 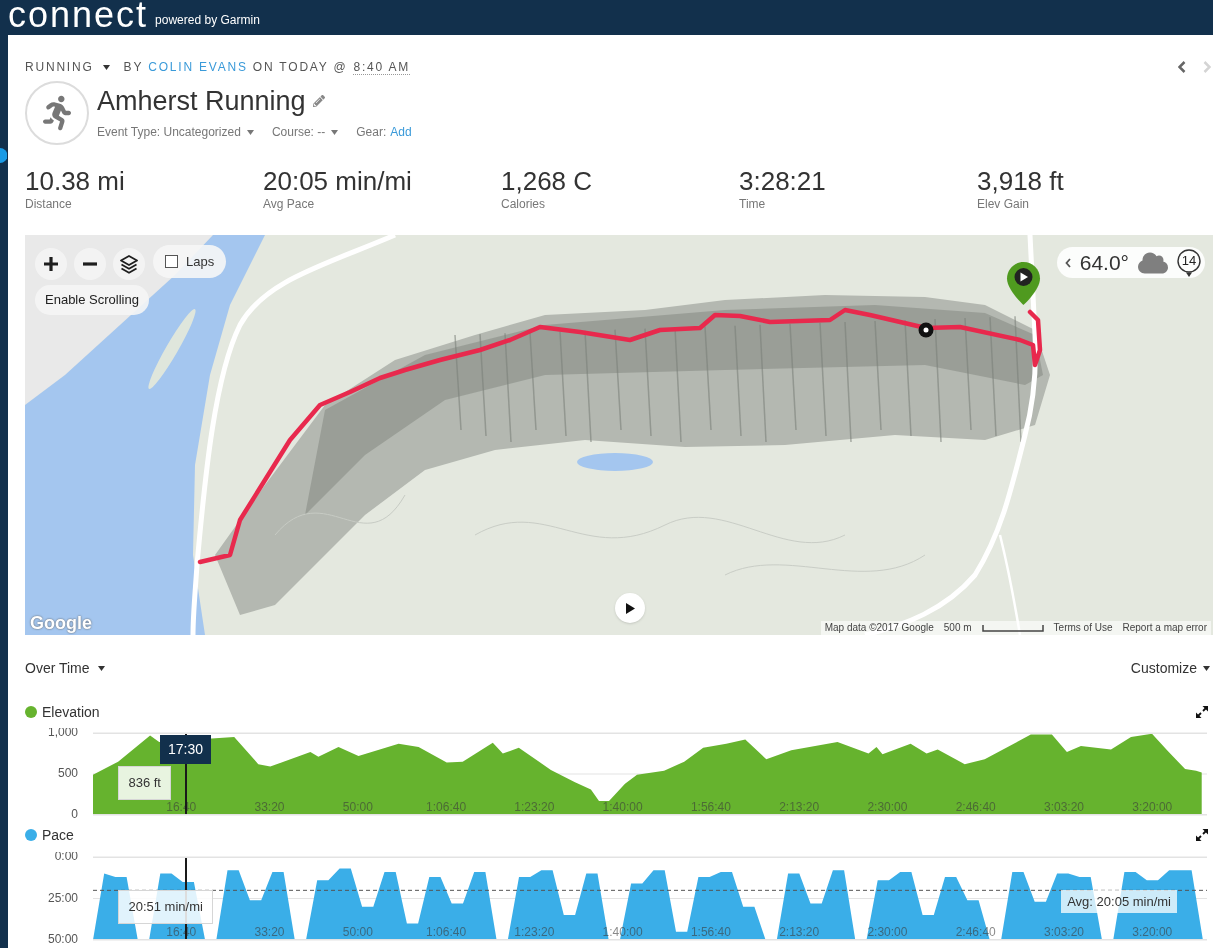 What do you see at coordinates (171, 261) in the screenshot?
I see `laps-checkbox` at bounding box center [171, 261].